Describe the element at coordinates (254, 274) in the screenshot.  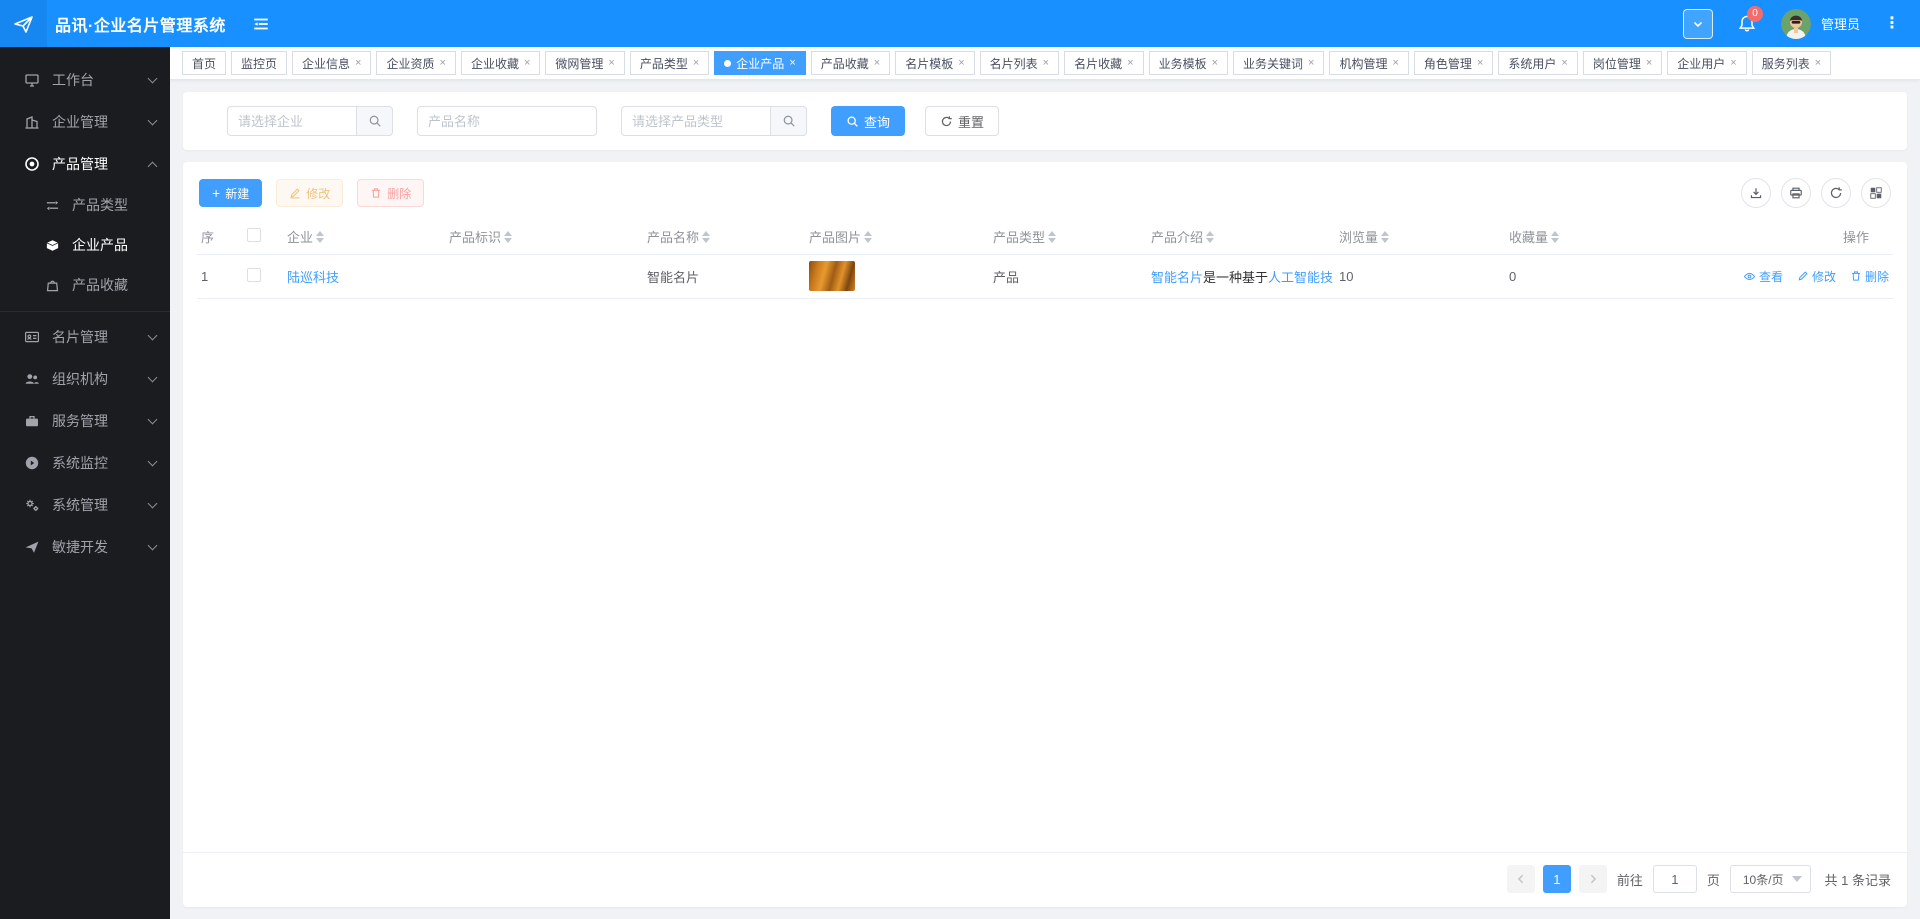
I see `row-checkbox` at that location.